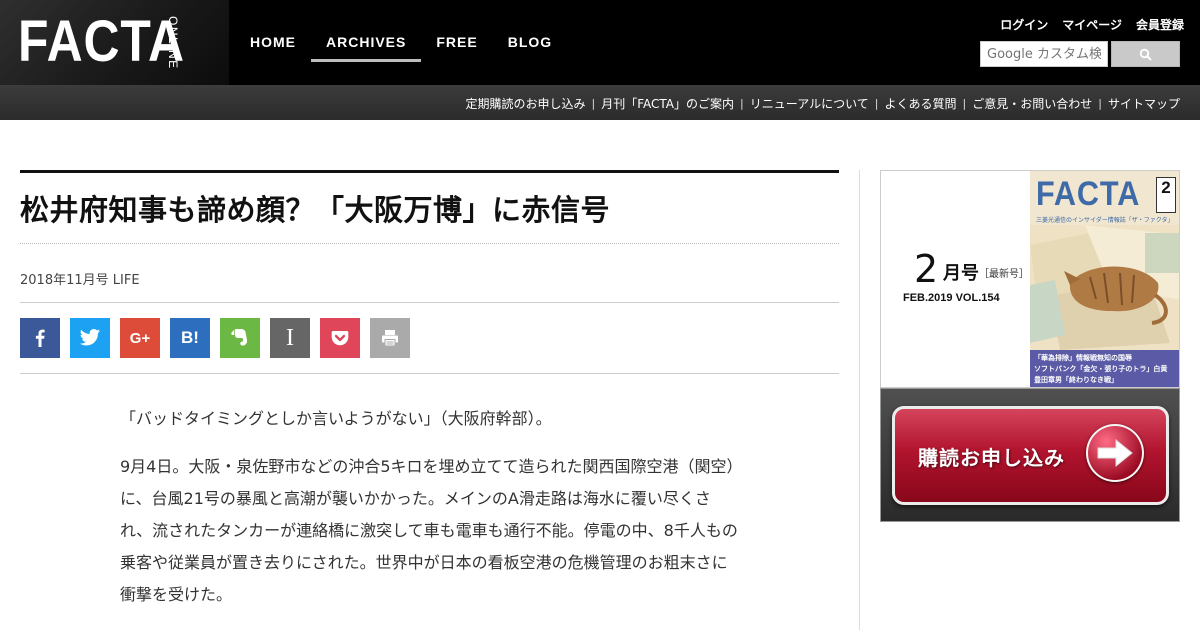 The height and width of the screenshot is (630, 1200). I want to click on latest-issue-label: ［最新号］, so click(1004, 274).